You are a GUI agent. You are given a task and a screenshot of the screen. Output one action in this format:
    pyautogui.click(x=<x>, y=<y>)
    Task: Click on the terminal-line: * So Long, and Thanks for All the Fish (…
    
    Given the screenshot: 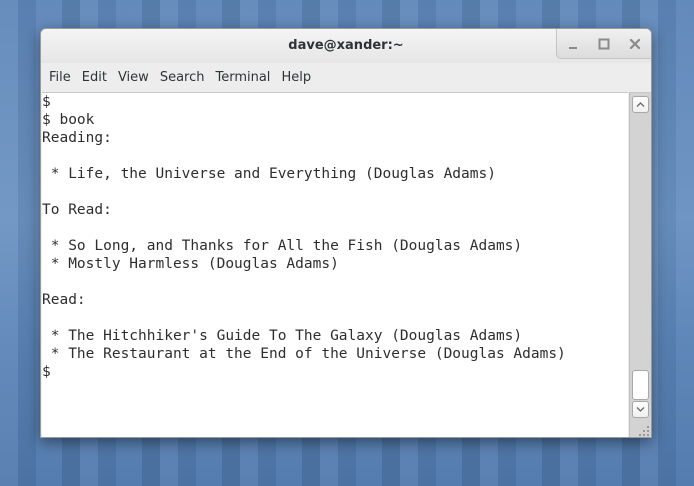 What is the action you would take?
    pyautogui.click(x=282, y=246)
    